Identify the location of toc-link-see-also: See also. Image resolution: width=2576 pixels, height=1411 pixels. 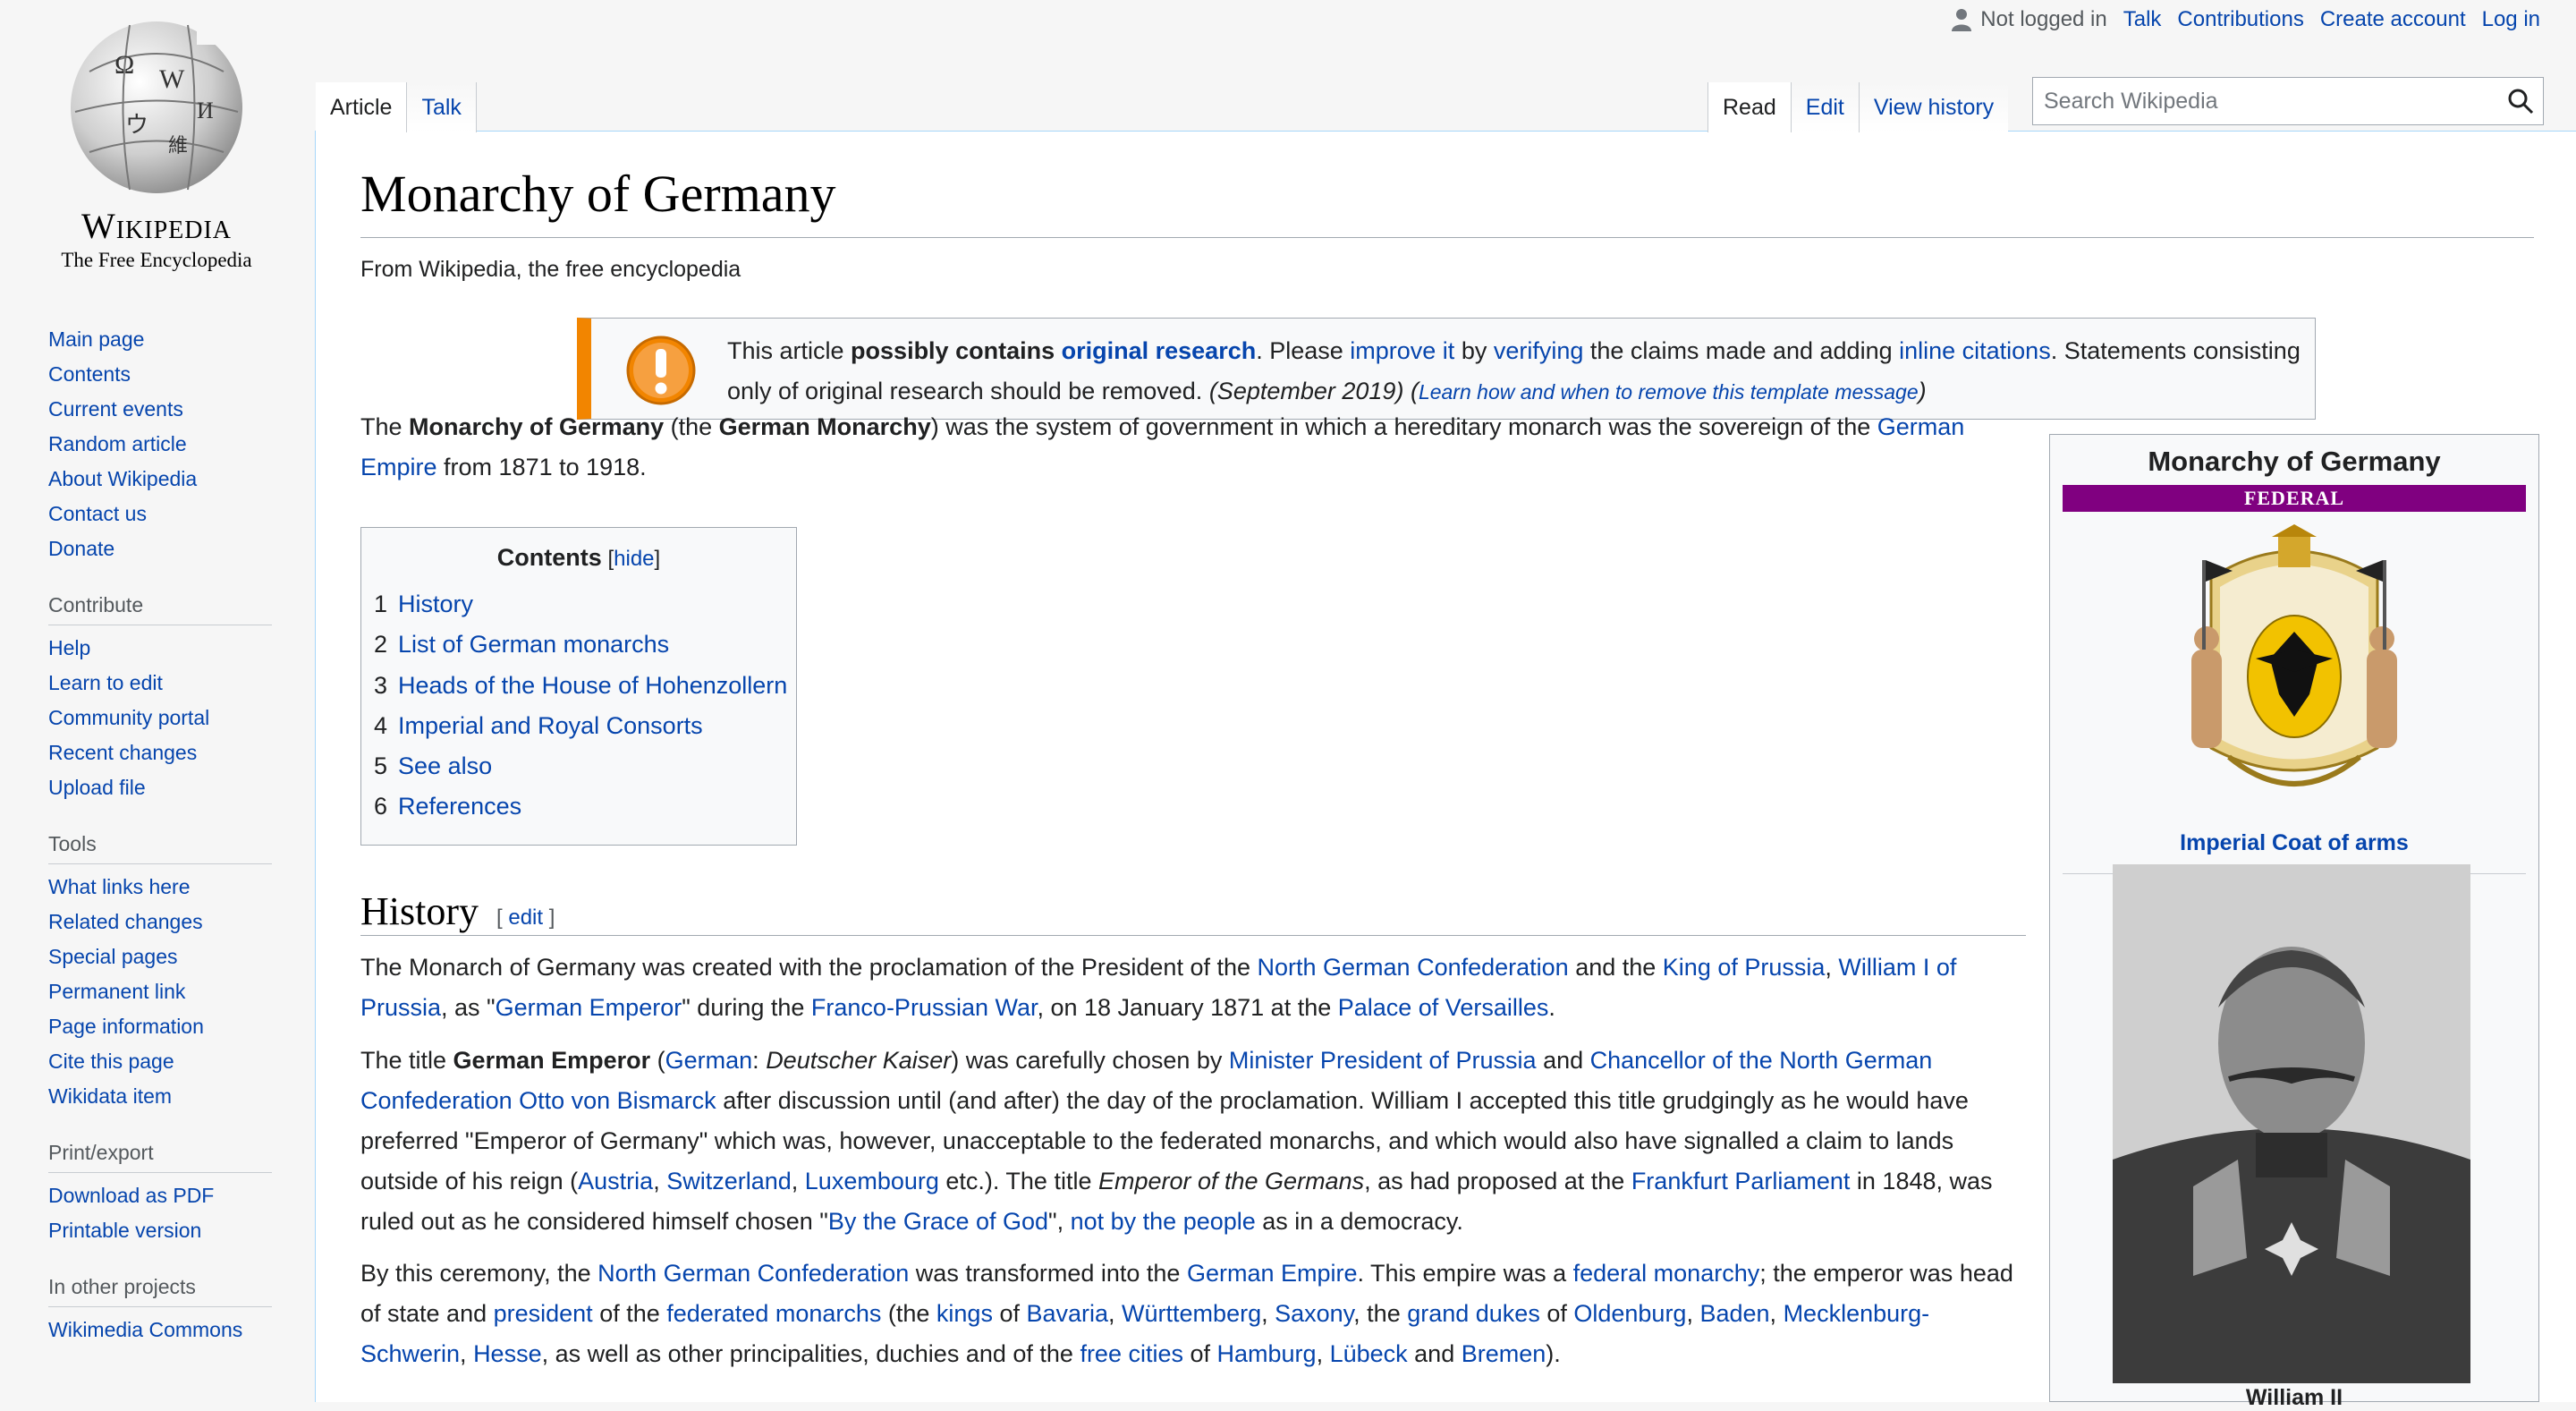
(445, 766).